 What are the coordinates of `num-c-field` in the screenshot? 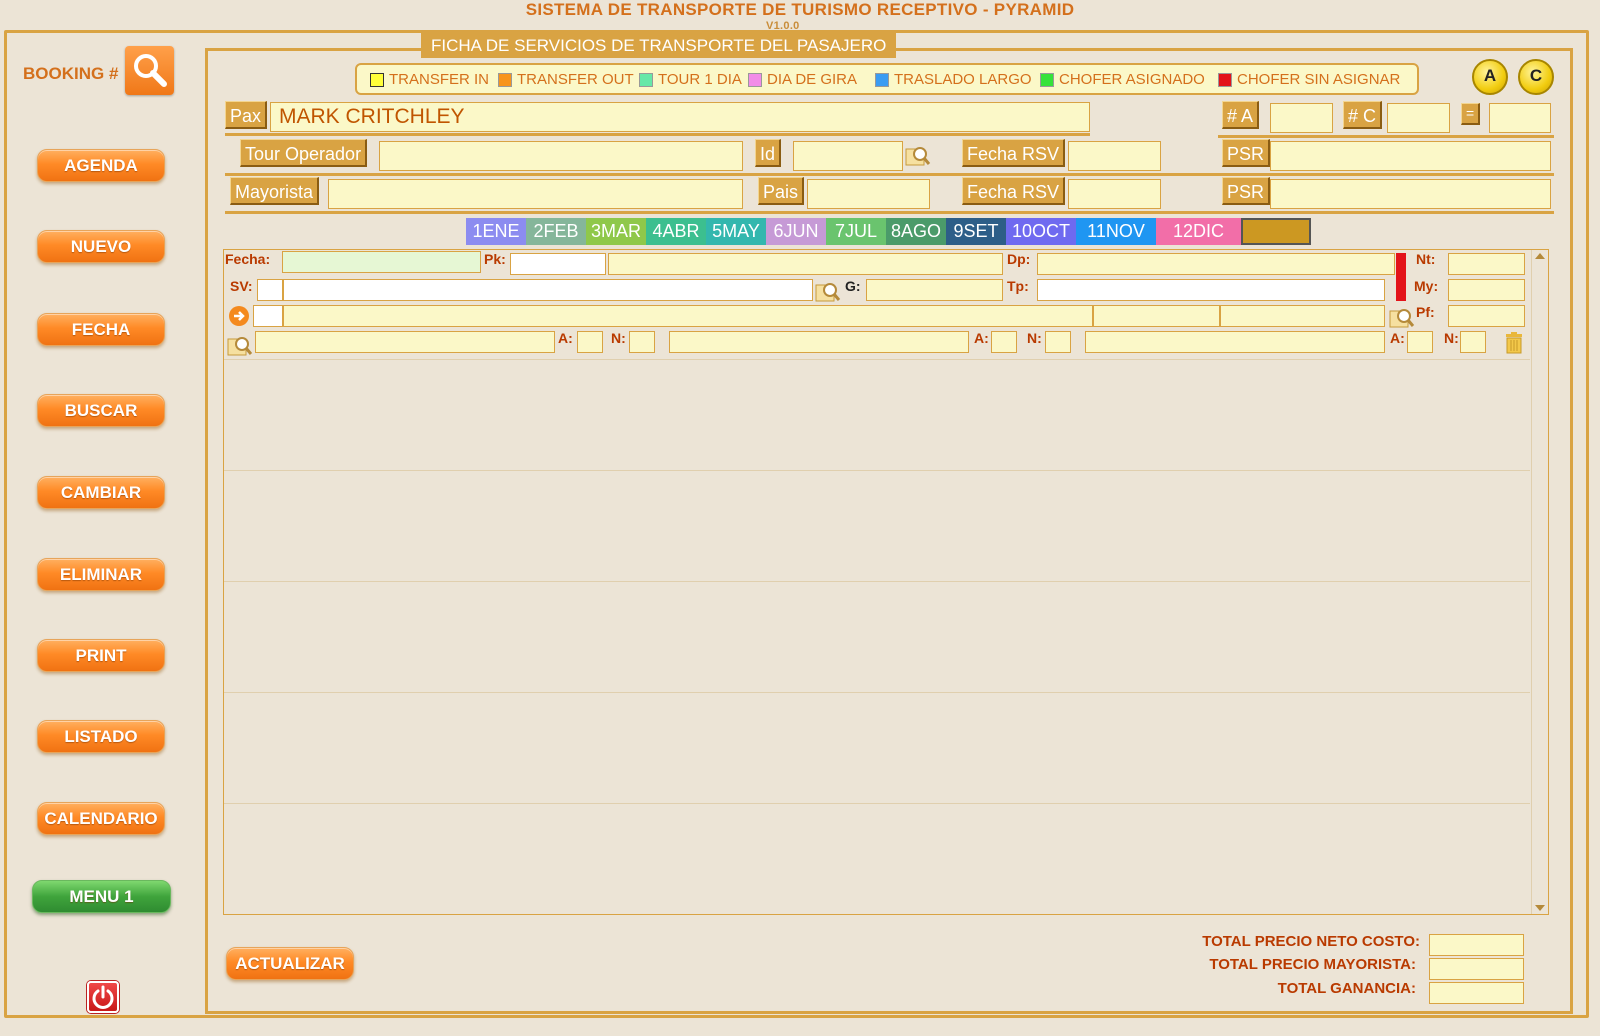 It's located at (1418, 118).